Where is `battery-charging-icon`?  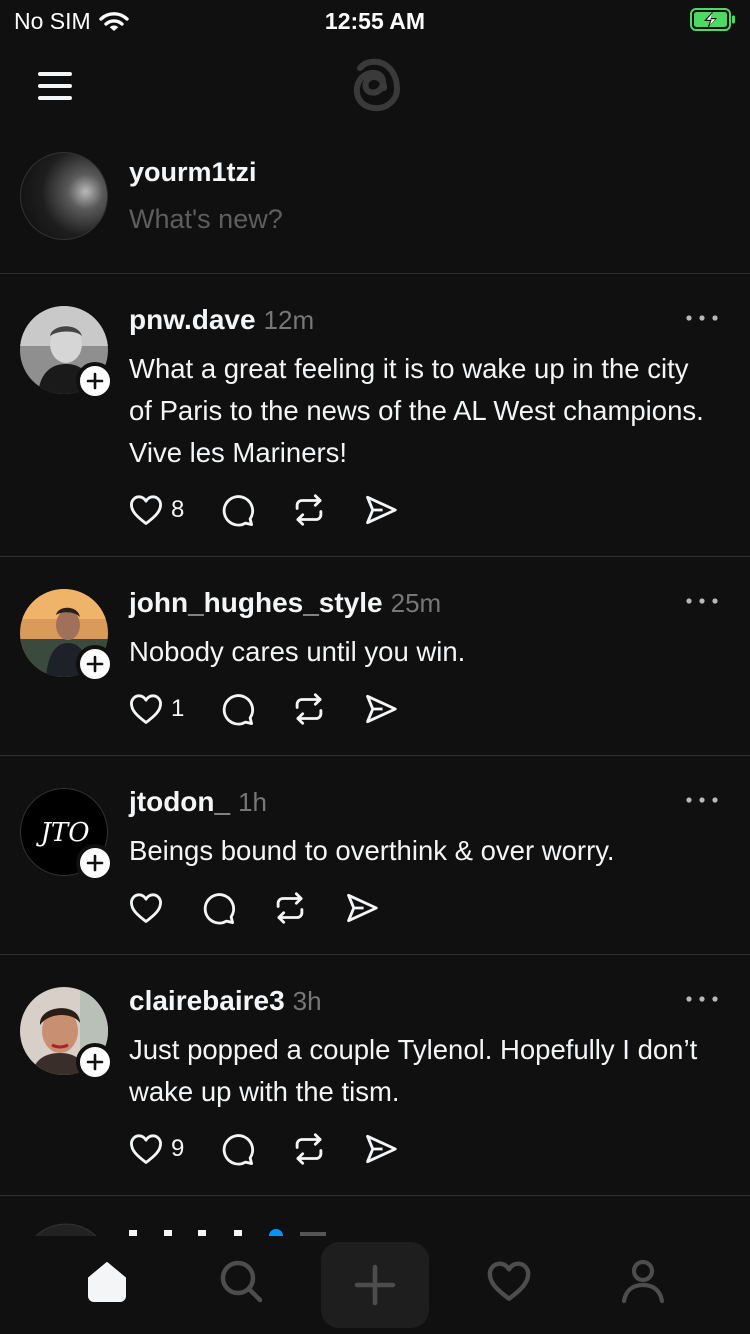 battery-charging-icon is located at coordinates (712, 19).